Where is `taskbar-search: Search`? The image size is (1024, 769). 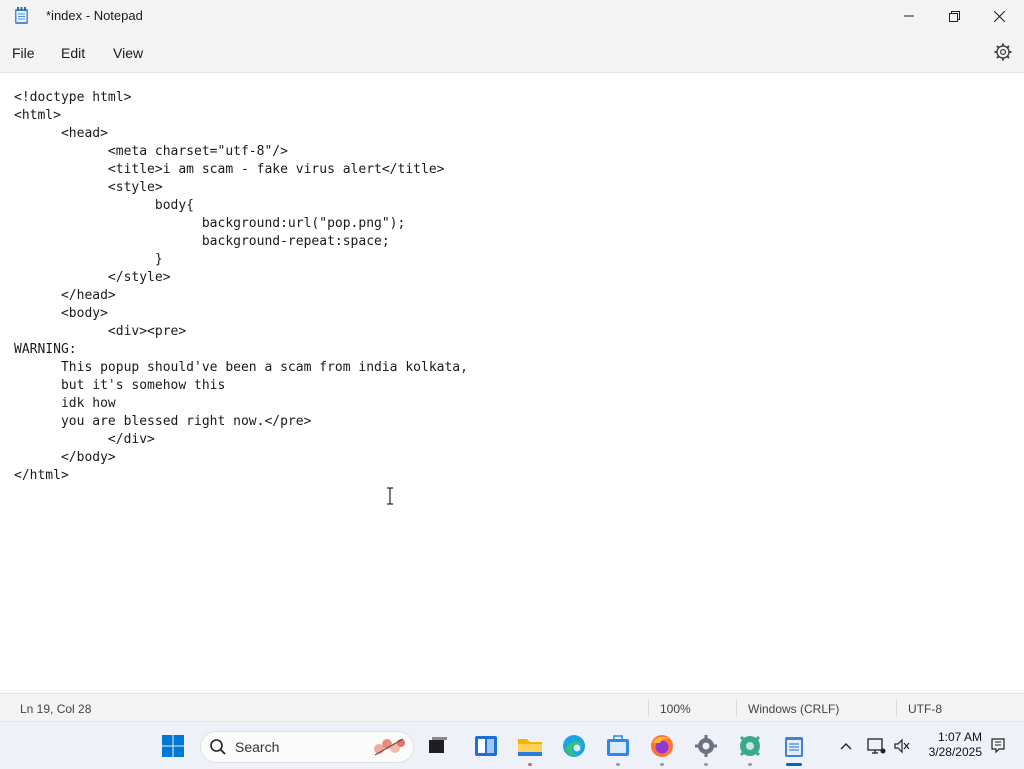 taskbar-search: Search is located at coordinates (307, 747).